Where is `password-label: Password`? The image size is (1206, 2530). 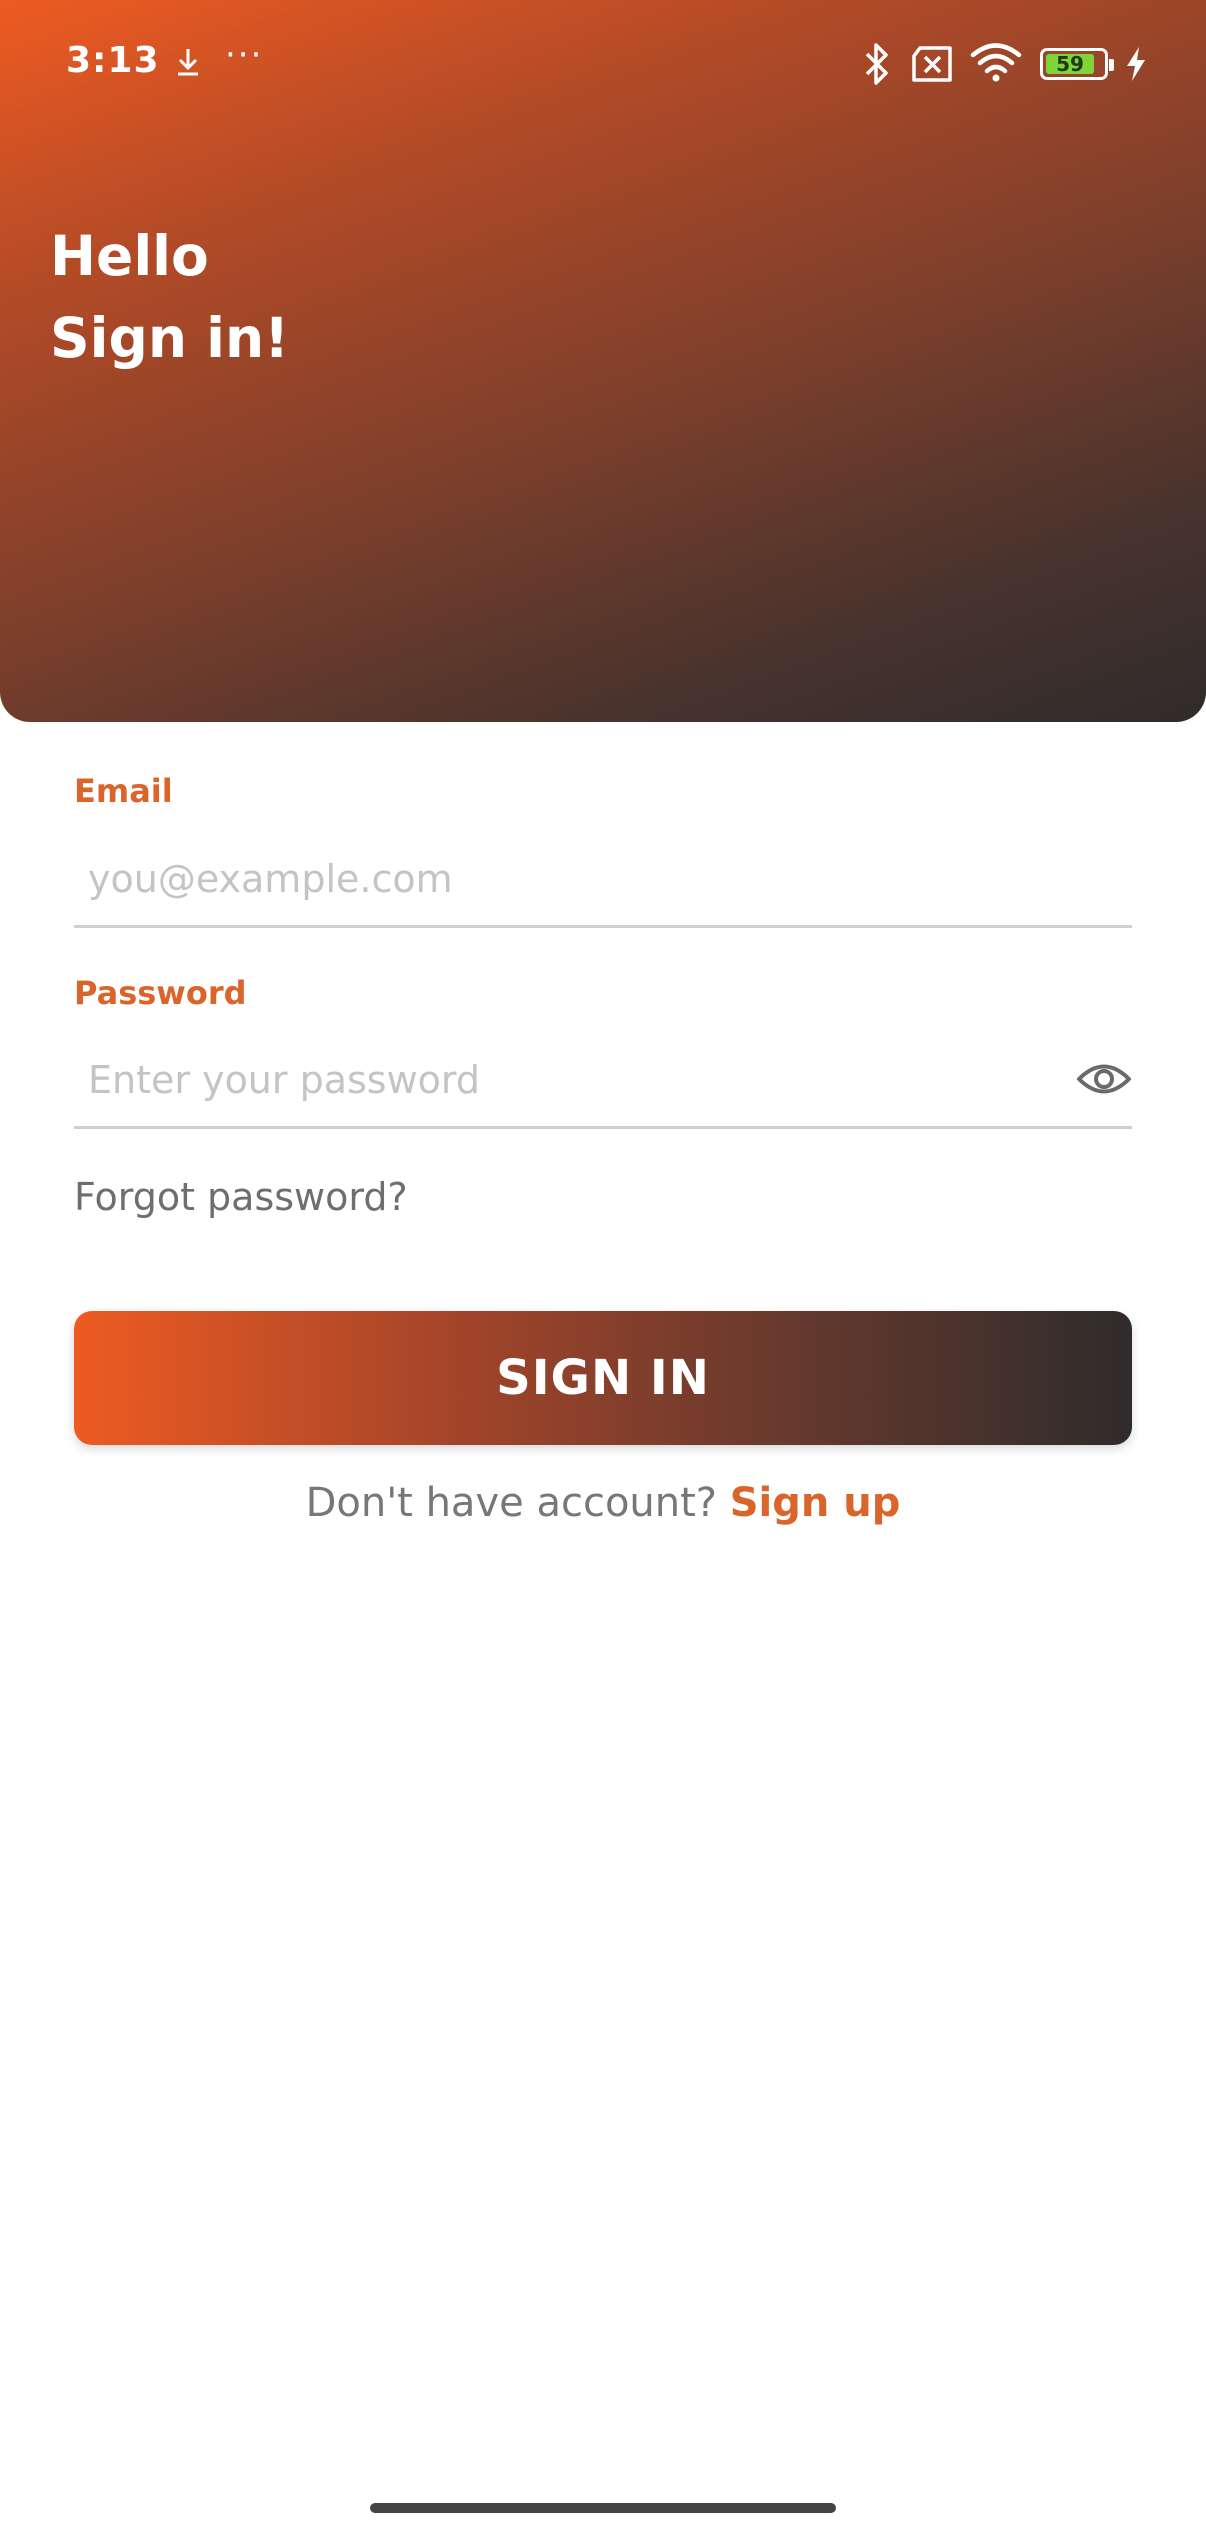
password-label: Password is located at coordinates (160, 993).